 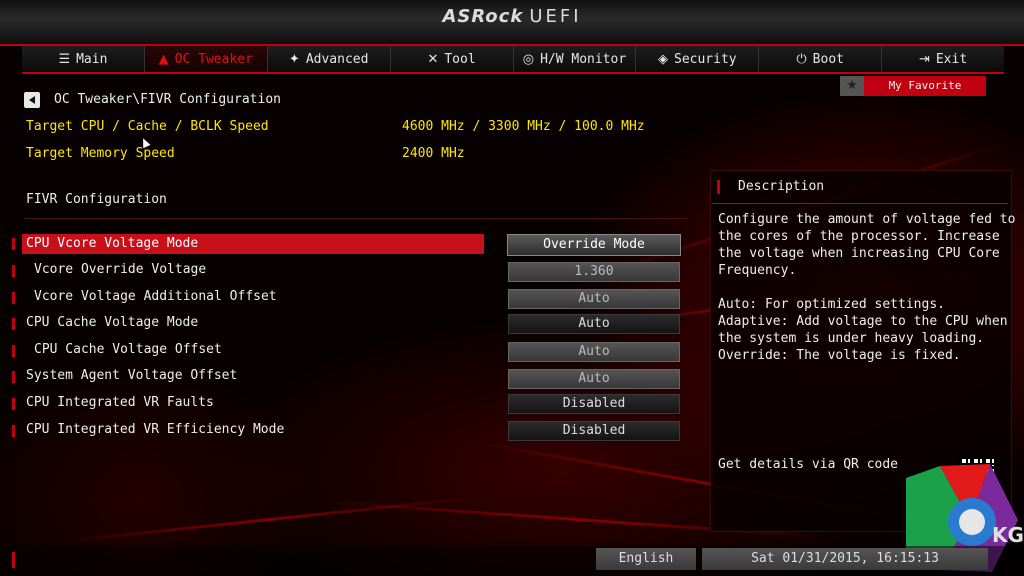 I want to click on language-button: English, so click(x=646, y=559).